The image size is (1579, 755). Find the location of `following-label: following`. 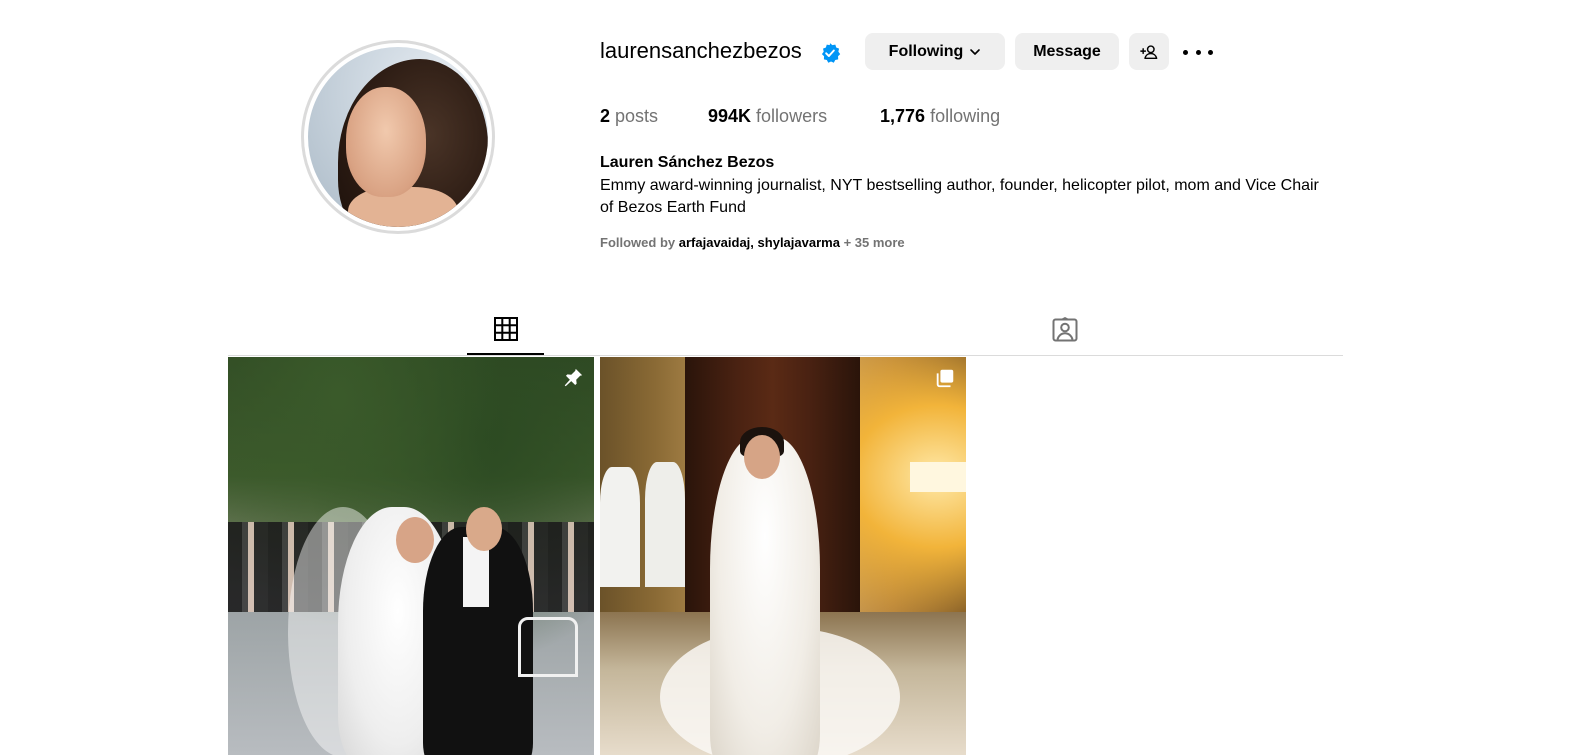

following-label: following is located at coordinates (965, 116).